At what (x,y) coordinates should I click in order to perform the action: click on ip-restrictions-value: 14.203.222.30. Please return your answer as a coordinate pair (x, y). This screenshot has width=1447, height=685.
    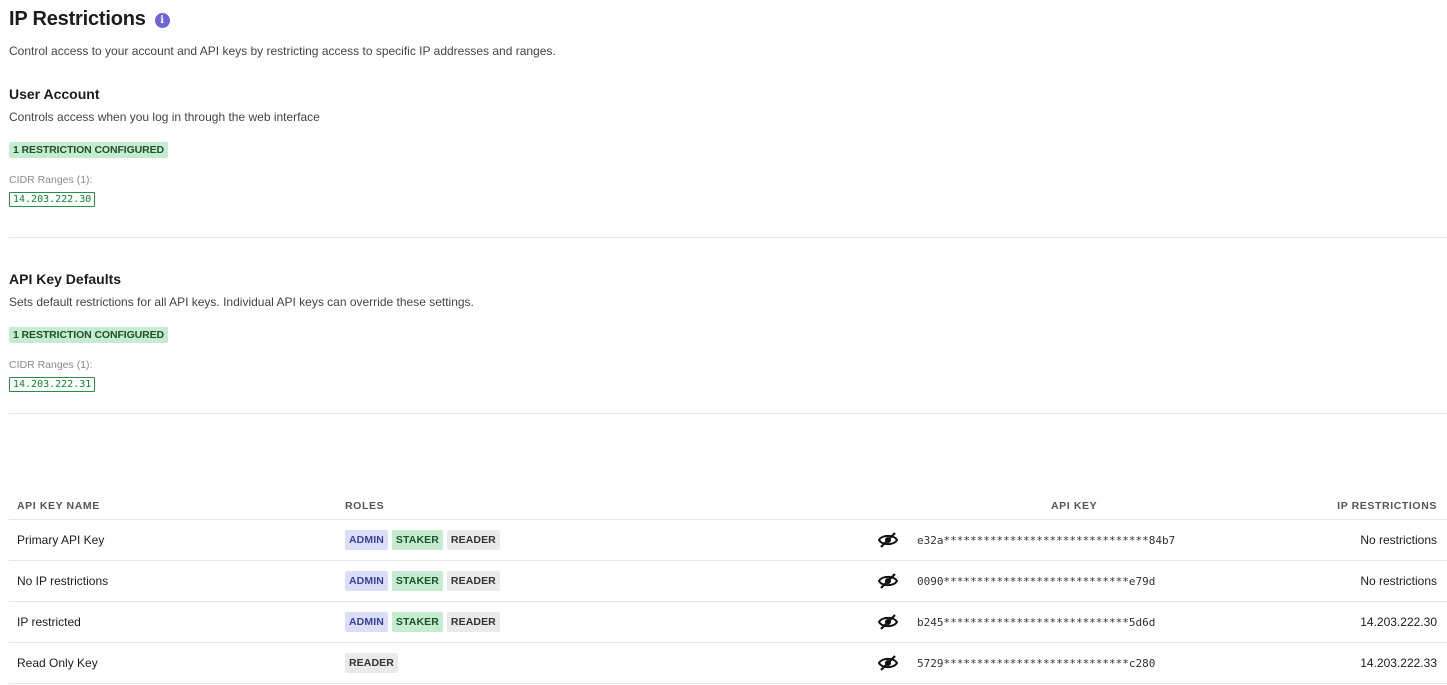
    Looking at the image, I should click on (1398, 622).